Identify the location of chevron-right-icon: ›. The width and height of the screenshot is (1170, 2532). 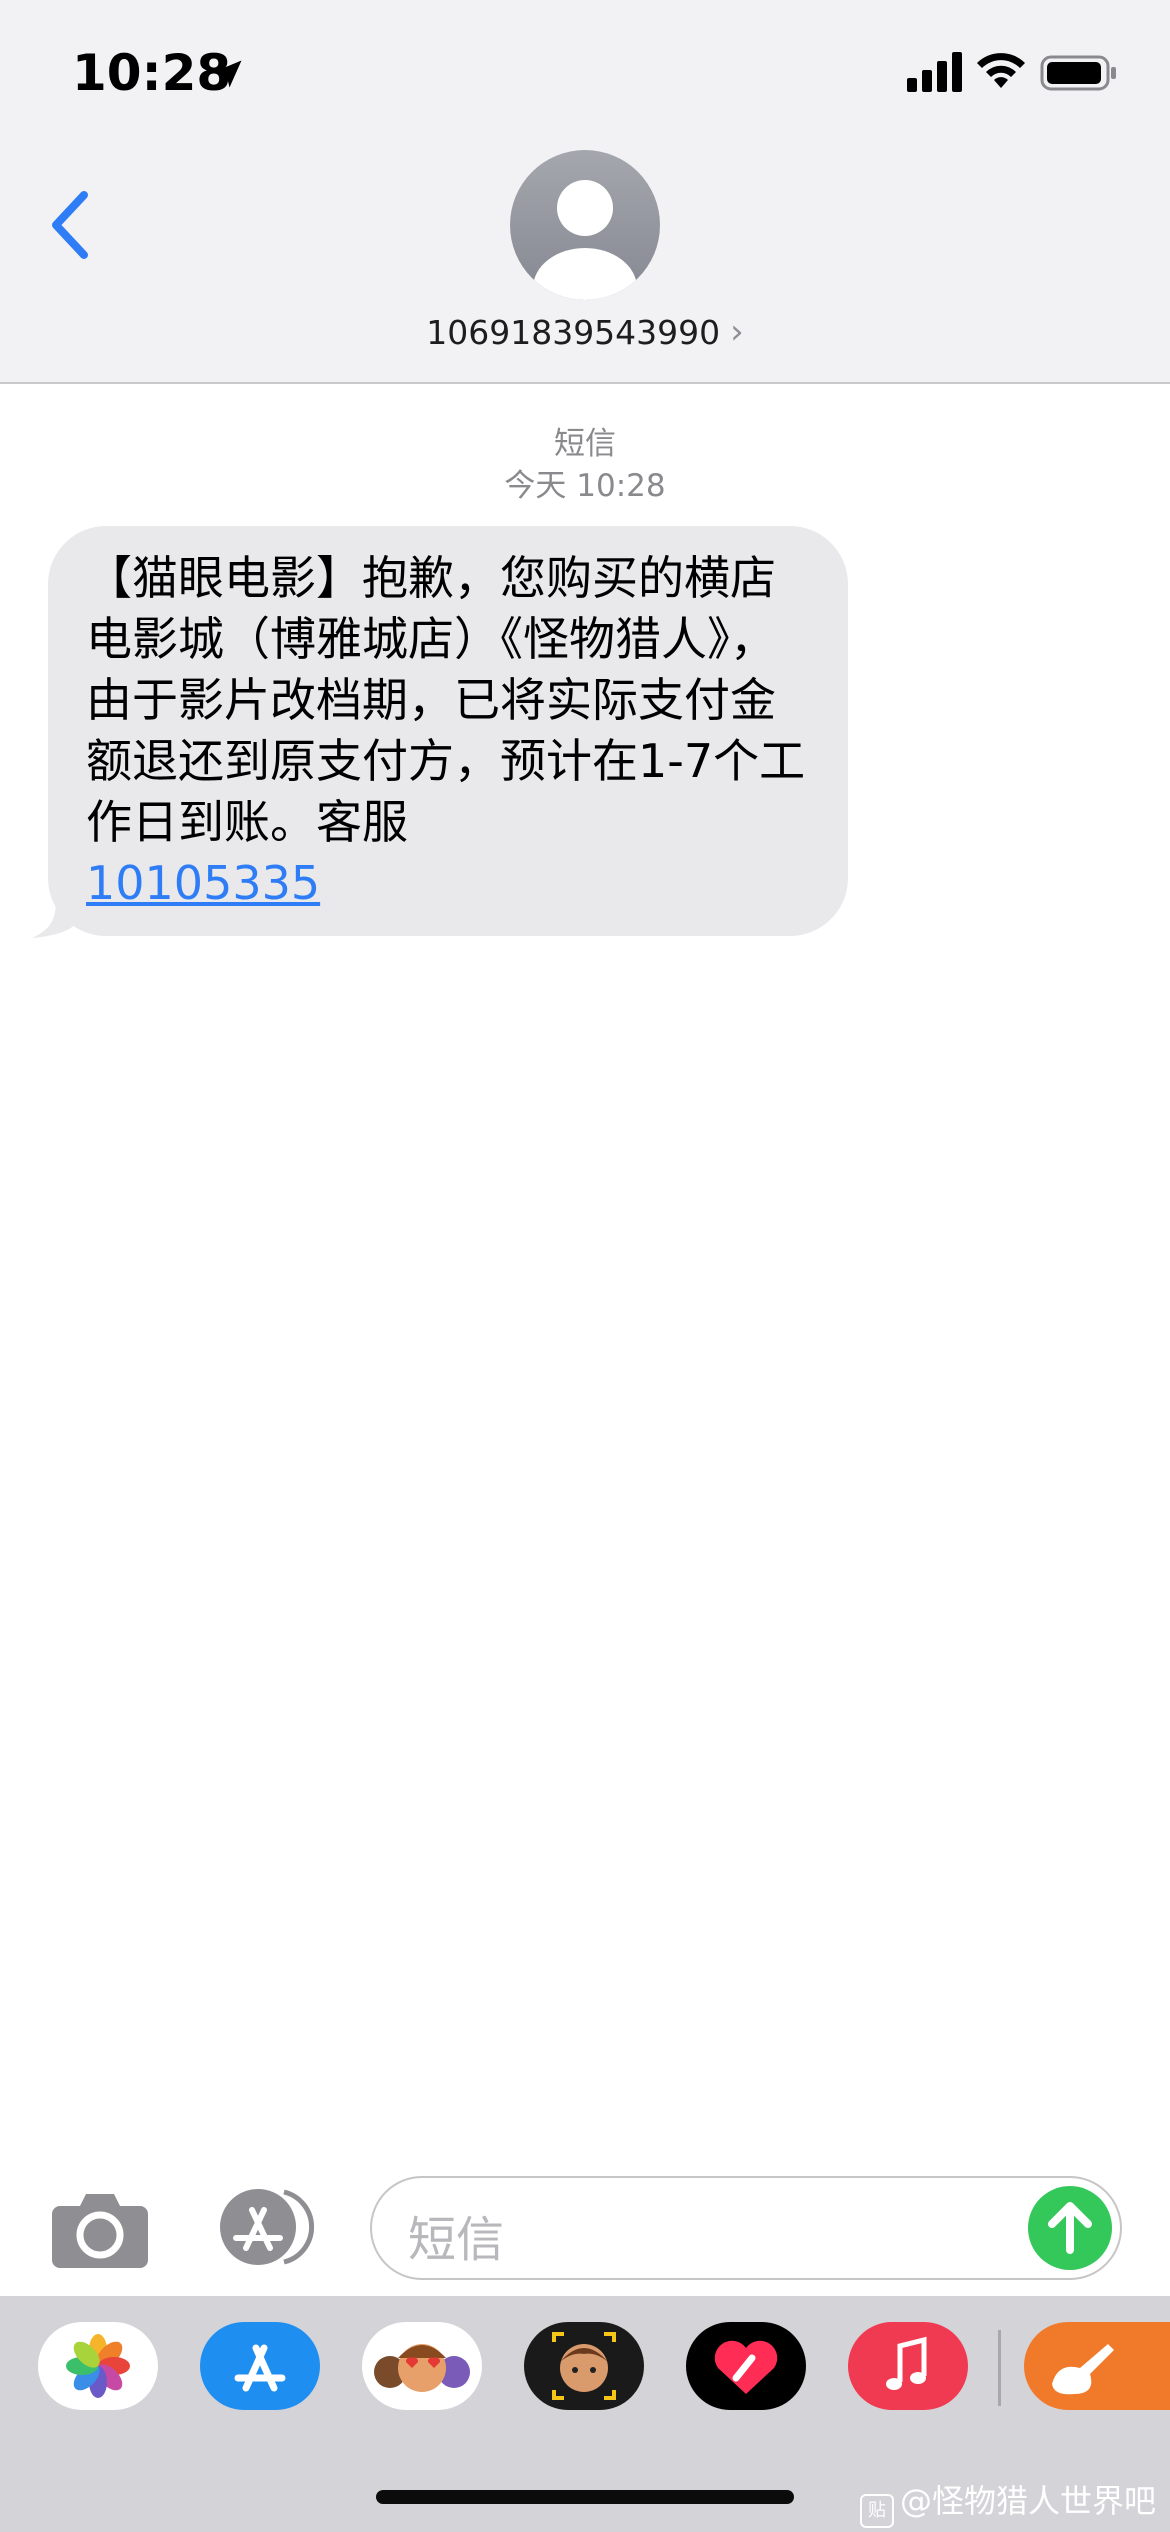
(737, 332).